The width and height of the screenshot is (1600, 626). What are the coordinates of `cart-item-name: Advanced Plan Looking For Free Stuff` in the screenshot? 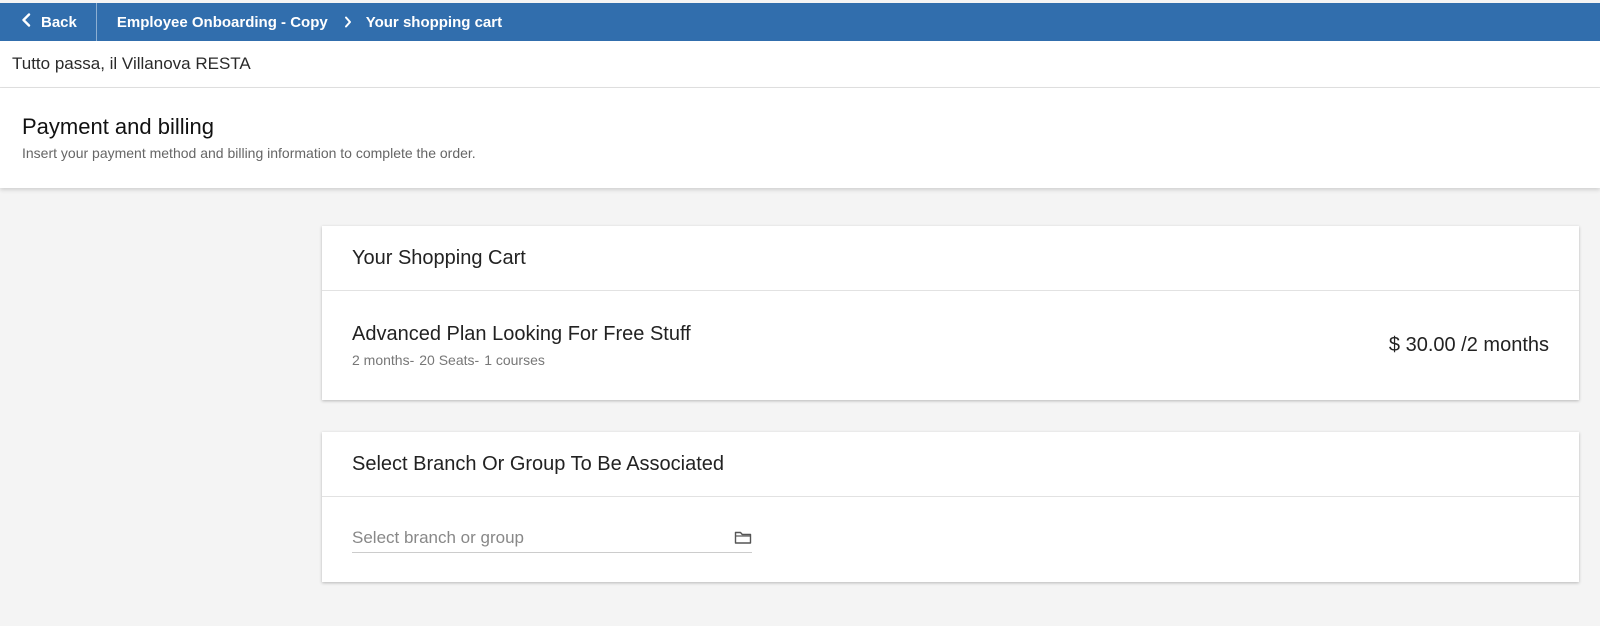 It's located at (521, 333).